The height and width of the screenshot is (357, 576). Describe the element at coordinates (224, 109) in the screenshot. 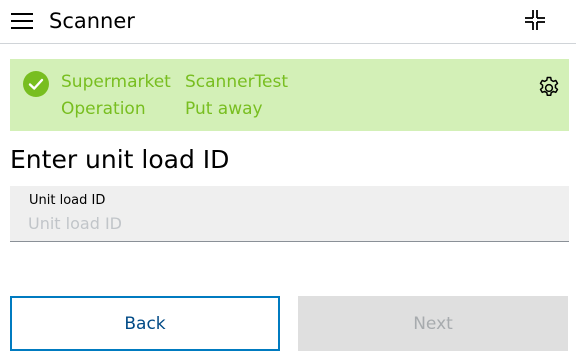

I see `operation-value: Put away` at that location.